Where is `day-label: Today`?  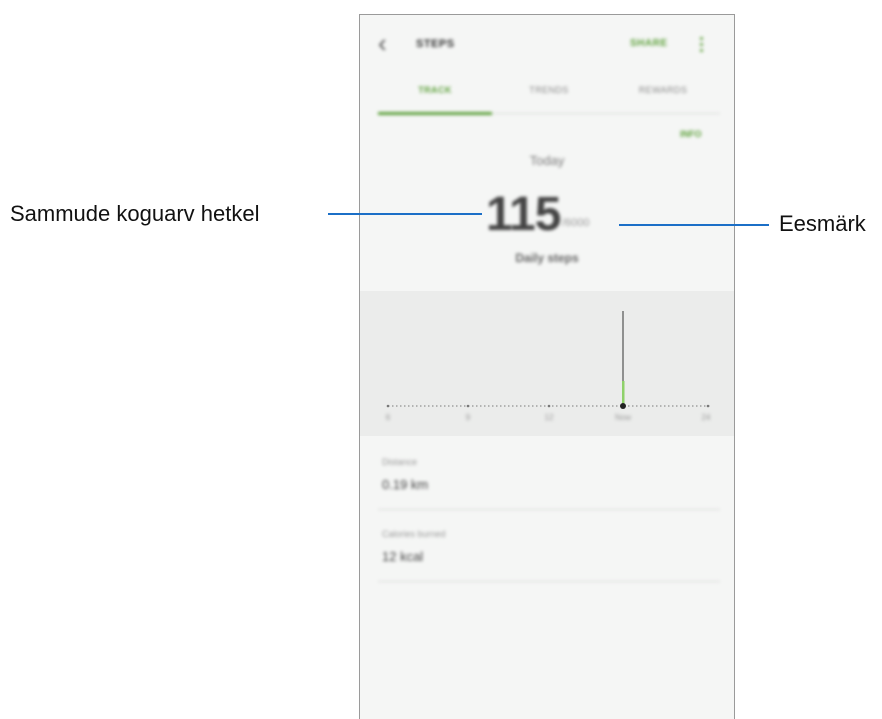 day-label: Today is located at coordinates (547, 160).